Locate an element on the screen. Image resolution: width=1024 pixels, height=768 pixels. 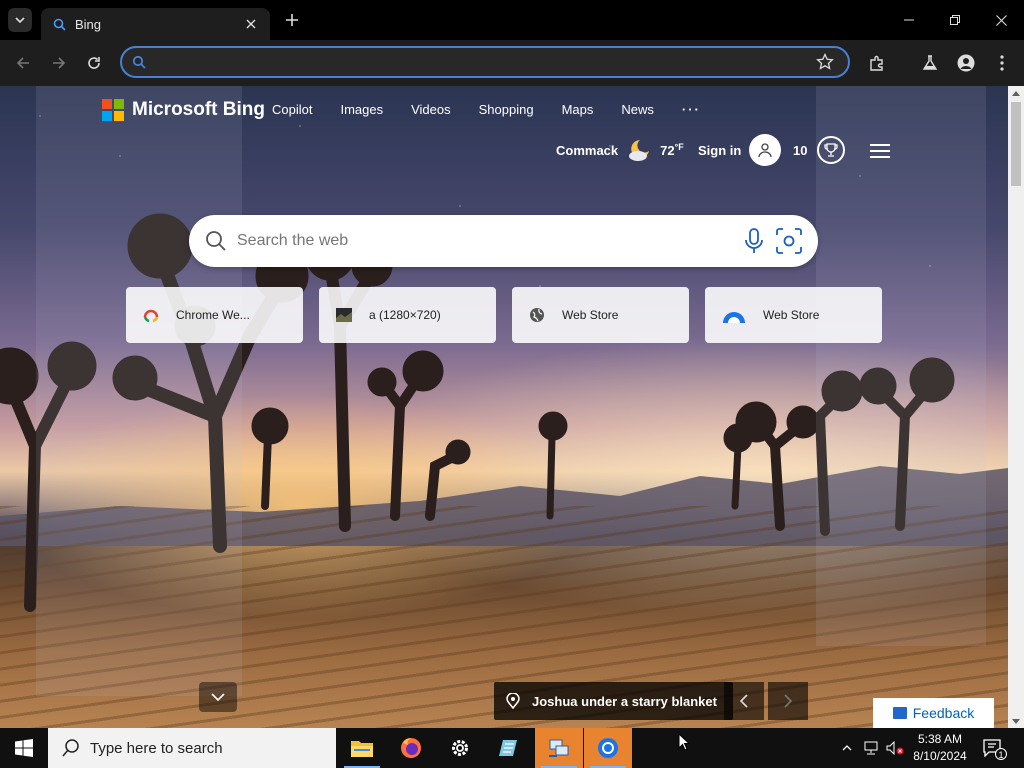
address-bar is located at coordinates (485, 62).